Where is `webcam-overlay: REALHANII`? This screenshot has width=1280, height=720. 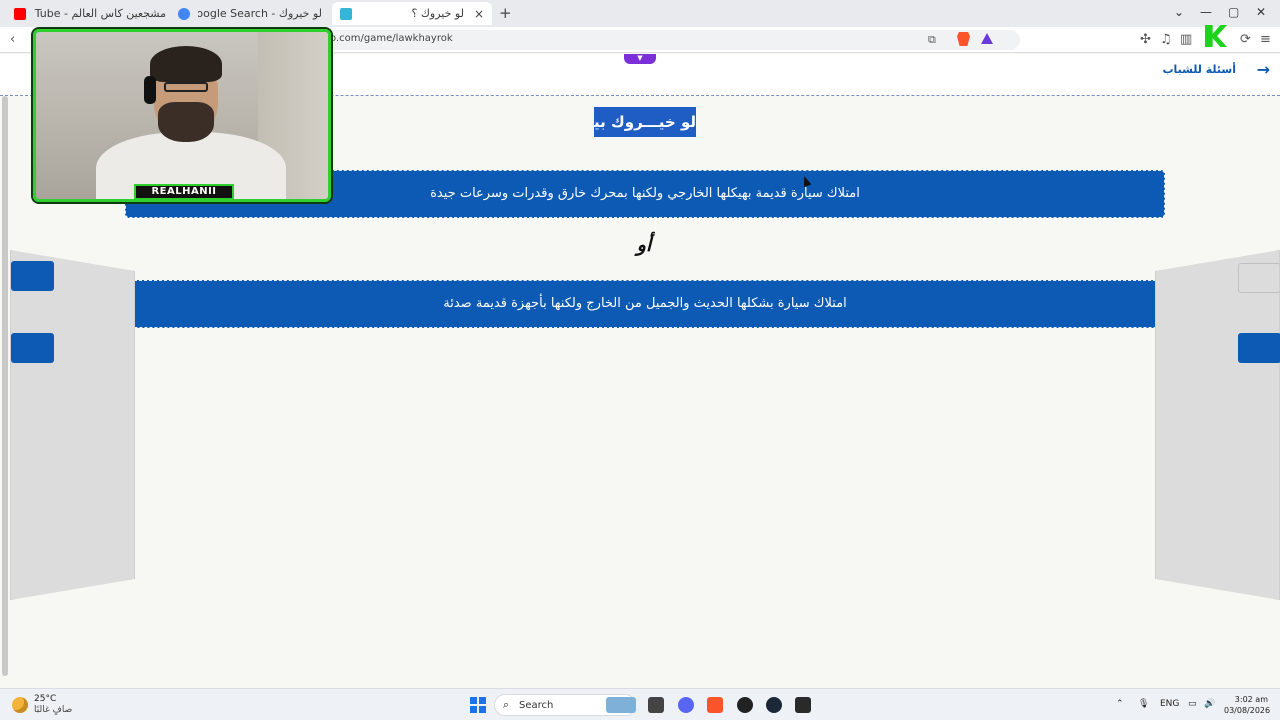
webcam-overlay: REALHANII is located at coordinates (182, 115).